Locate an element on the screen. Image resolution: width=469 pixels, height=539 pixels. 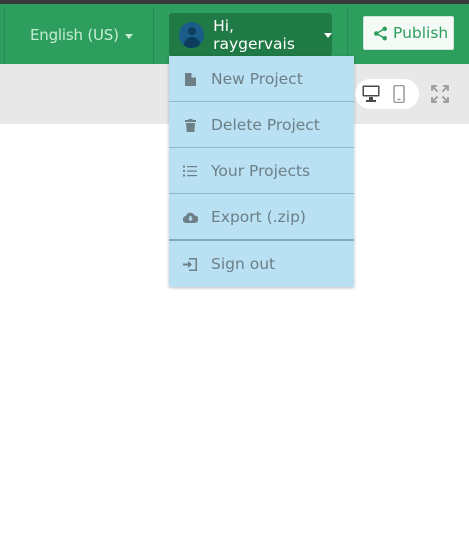
user-menu-button: Hi, raygervais is located at coordinates (250, 34).